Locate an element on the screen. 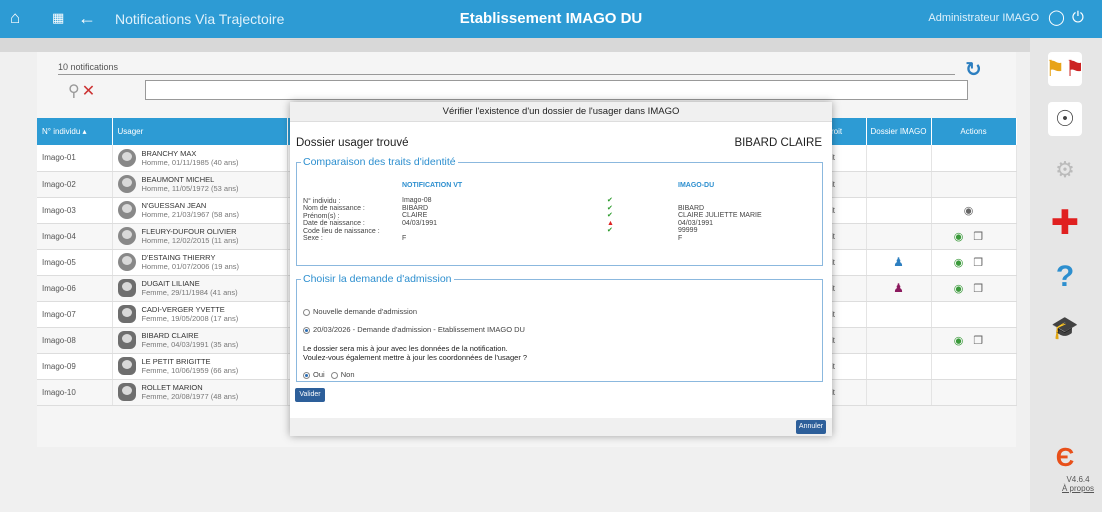 The width and height of the screenshot is (1102, 512). about-link: À propos is located at coordinates (1078, 488).